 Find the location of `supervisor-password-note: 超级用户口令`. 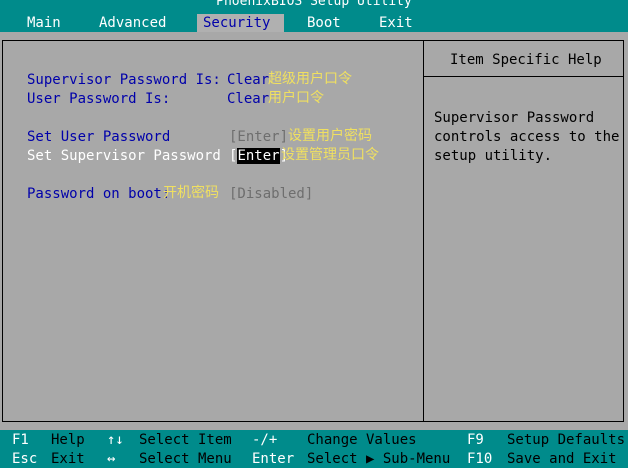

supervisor-password-note: 超级用户口令 is located at coordinates (310, 79).